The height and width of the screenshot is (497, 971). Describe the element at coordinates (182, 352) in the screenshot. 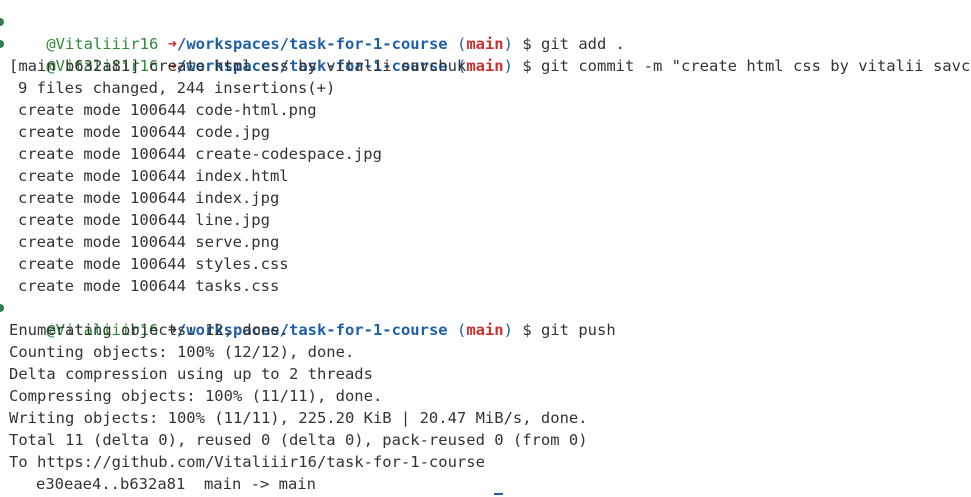

I see `output-line: Counting objects: 100% (12/12), done.` at that location.